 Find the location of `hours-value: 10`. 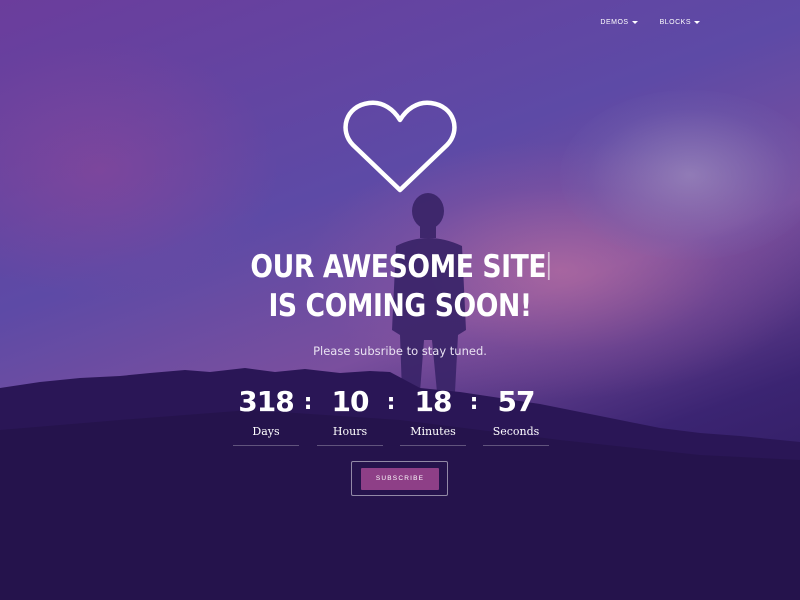

hours-value: 10 is located at coordinates (350, 401).